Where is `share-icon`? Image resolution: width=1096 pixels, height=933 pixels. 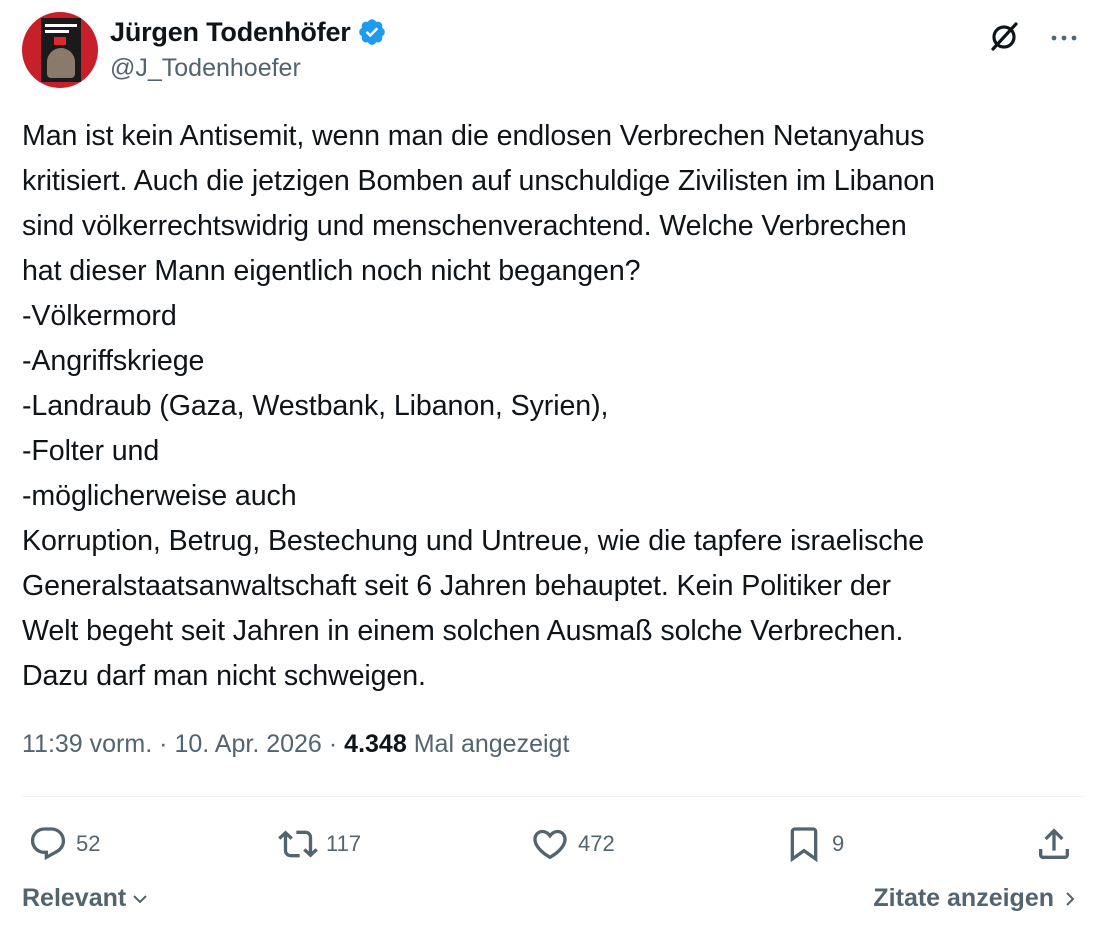
share-icon is located at coordinates (1054, 843).